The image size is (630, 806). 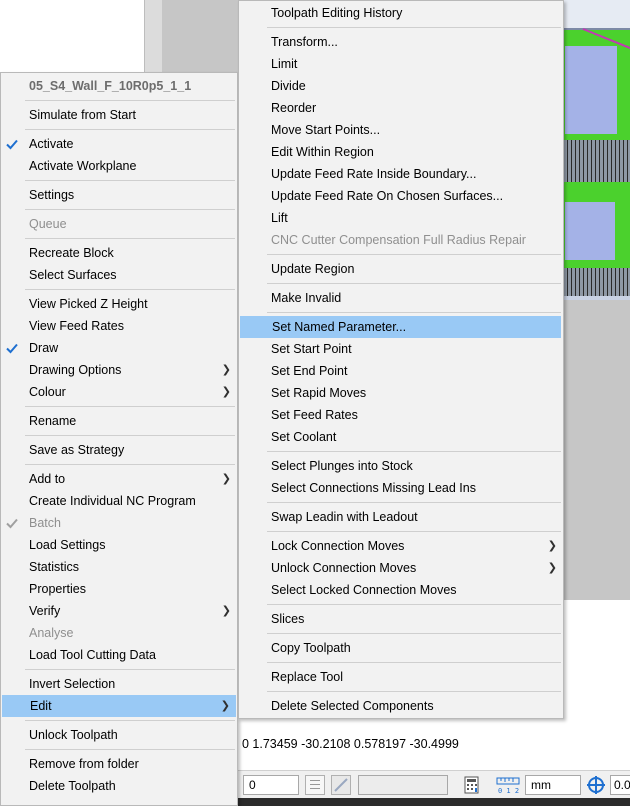 What do you see at coordinates (401, 648) in the screenshot?
I see `submenu-item-copy-toolpath: Copy Toolpath` at bounding box center [401, 648].